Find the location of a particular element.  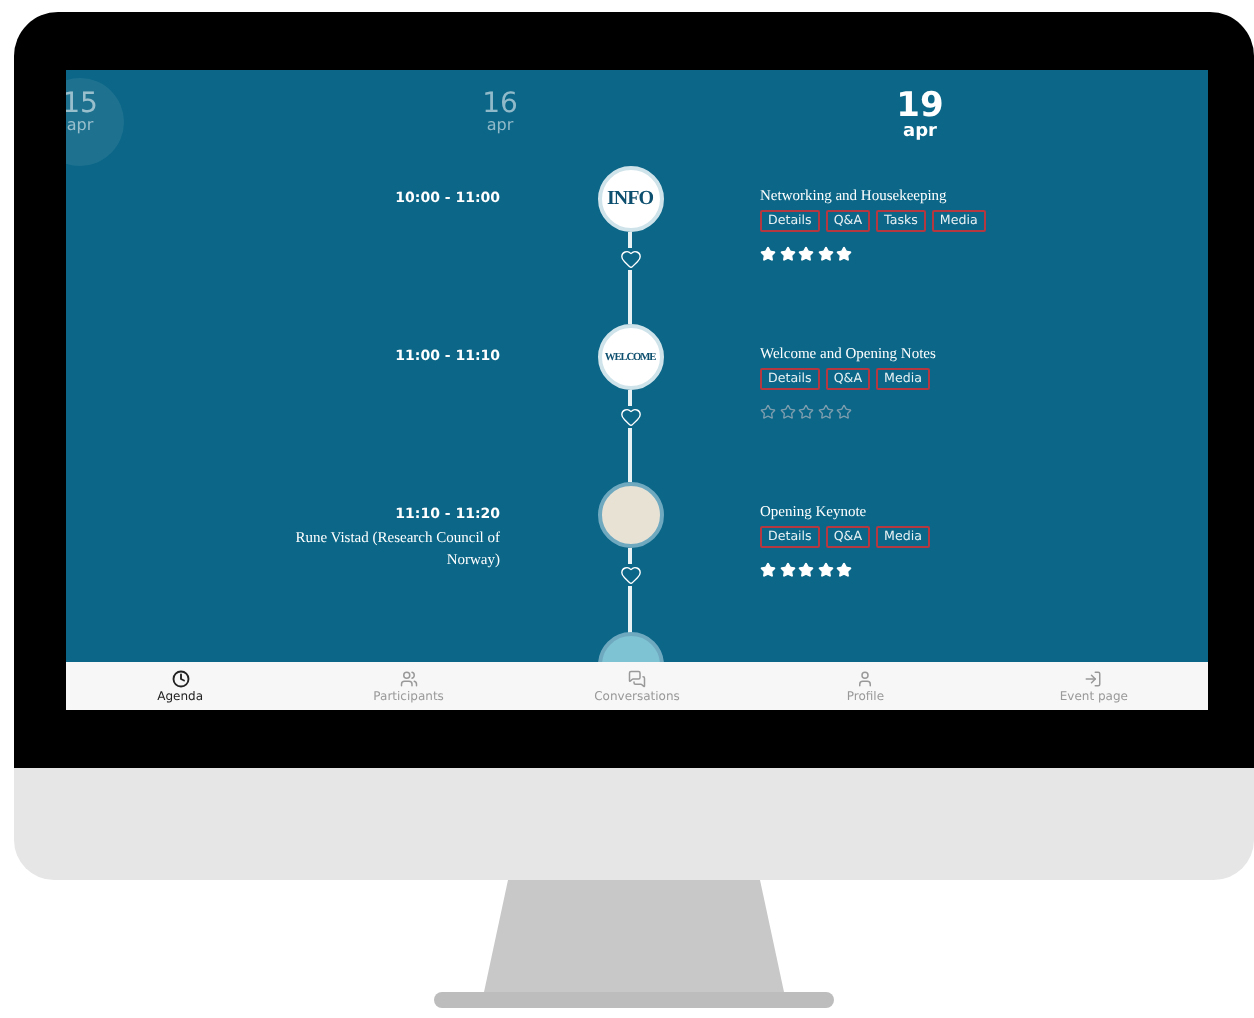

photo-placeholder is located at coordinates (630, 515).